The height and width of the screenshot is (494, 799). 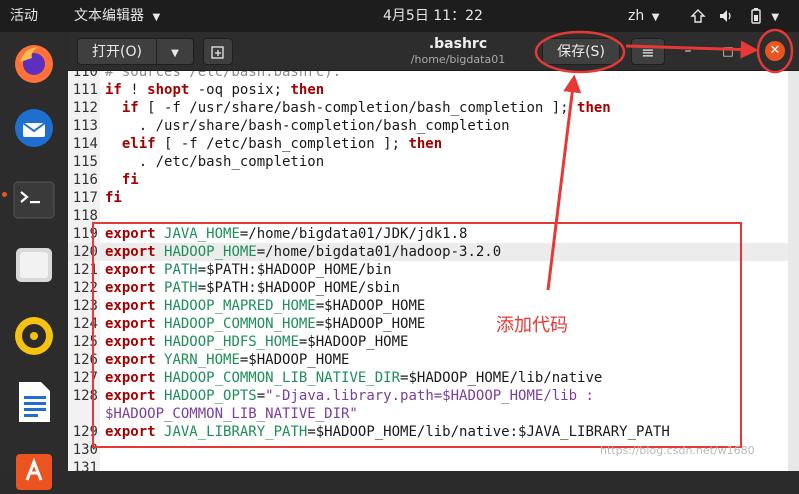 I want to click on dock, so click(x=34, y=261).